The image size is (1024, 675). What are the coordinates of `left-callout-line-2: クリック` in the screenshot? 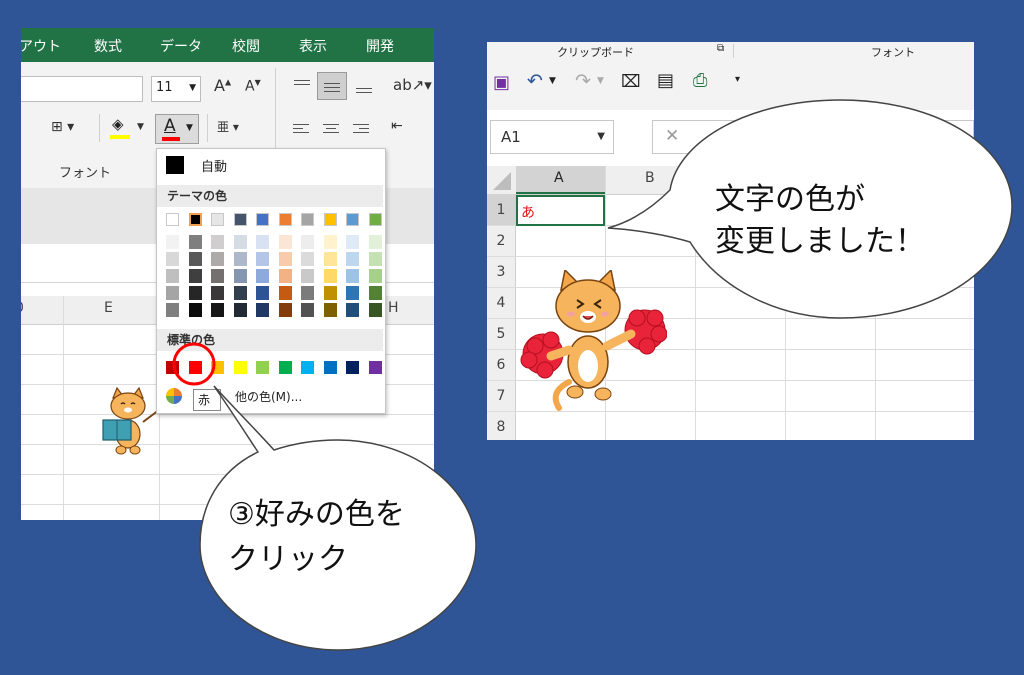 It's located at (288, 559).